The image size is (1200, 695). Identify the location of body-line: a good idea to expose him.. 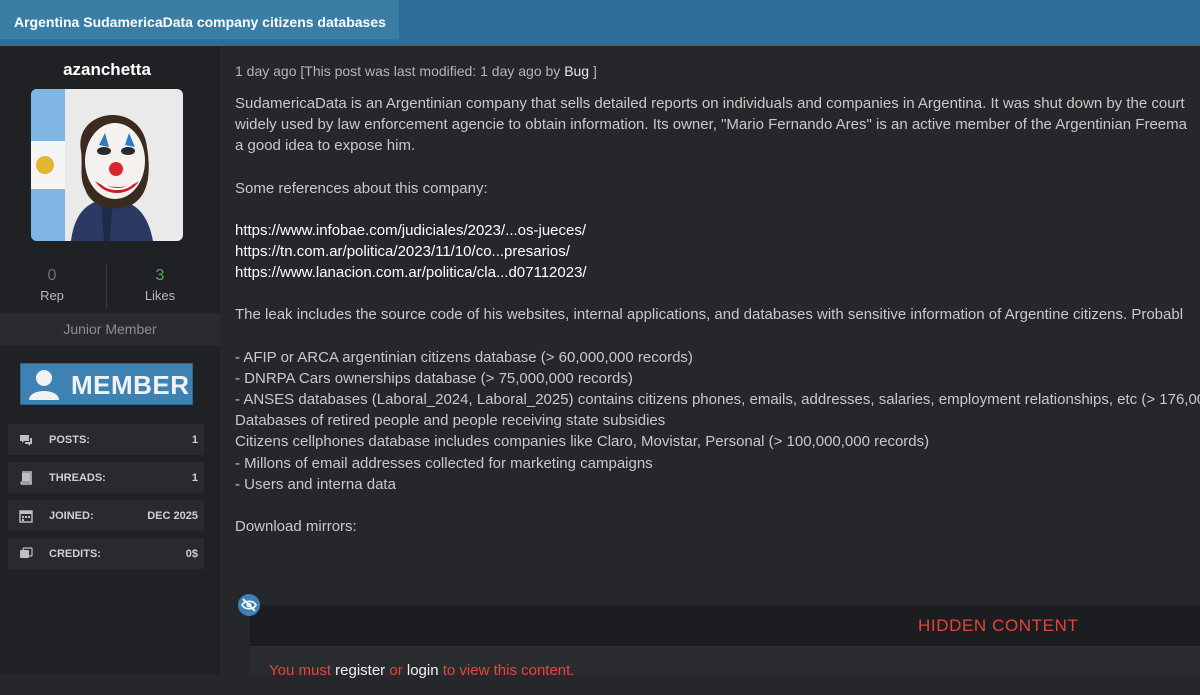
(325, 146).